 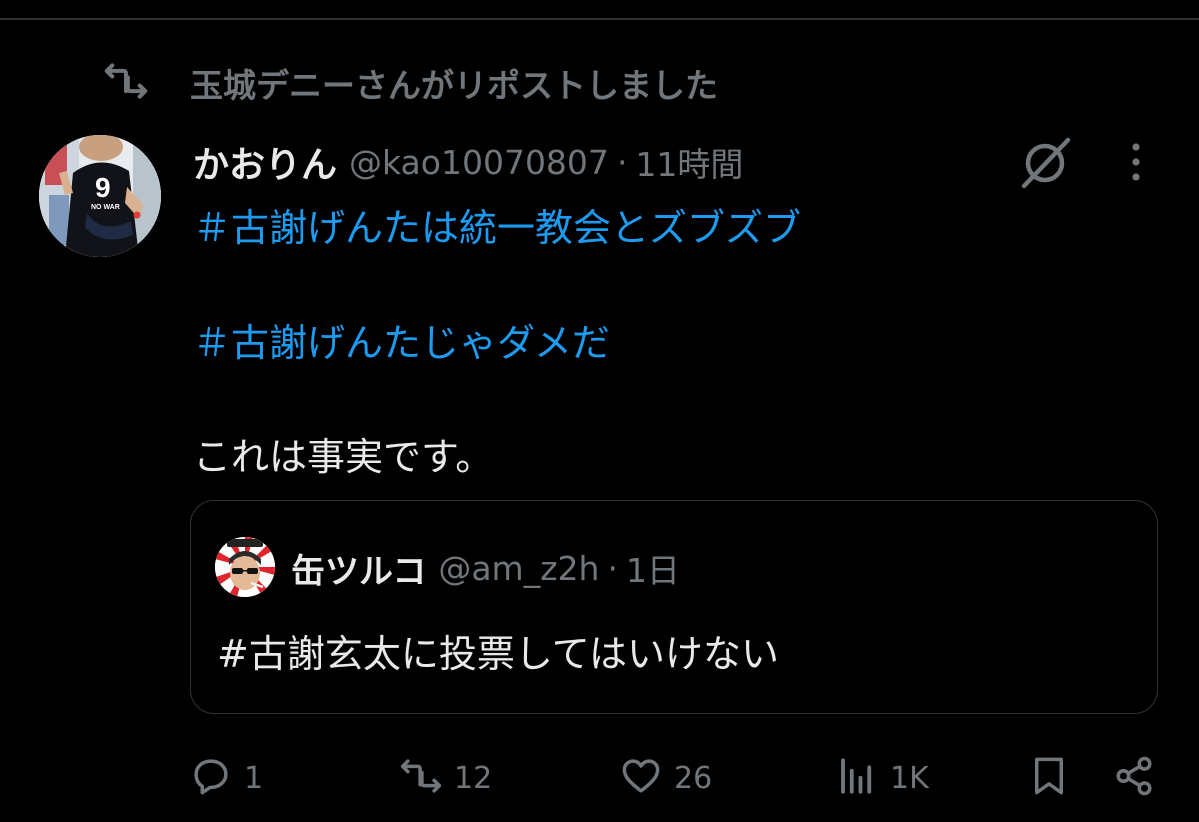 I want to click on like-count: 26, so click(x=693, y=778).